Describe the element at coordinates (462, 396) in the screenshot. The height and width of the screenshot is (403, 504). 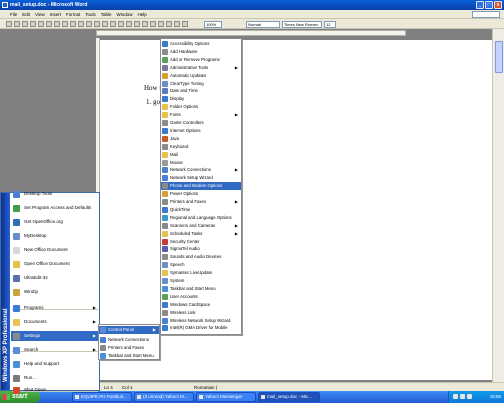
I see `tray-volume-icon` at that location.